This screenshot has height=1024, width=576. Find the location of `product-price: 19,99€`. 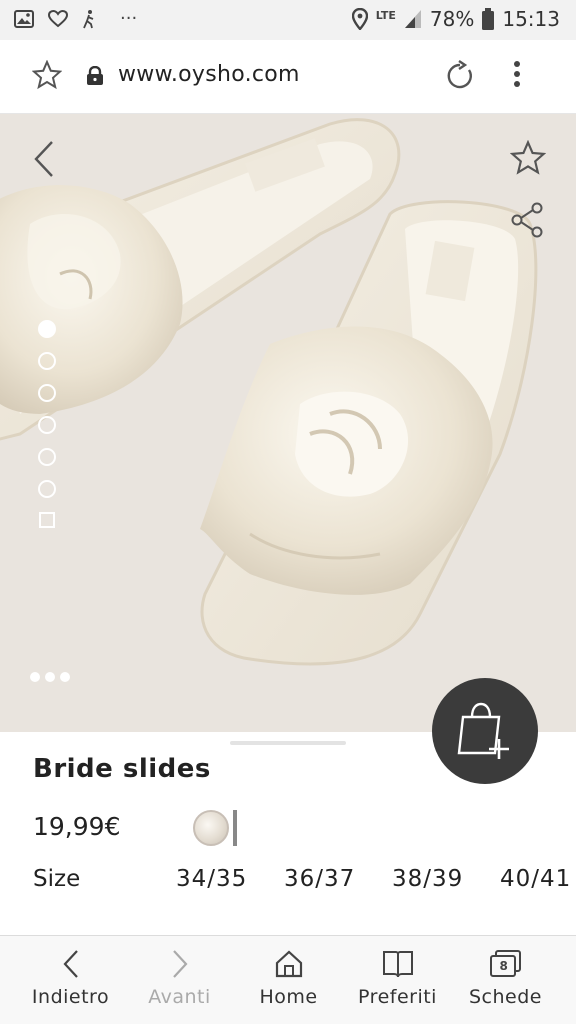

product-price: 19,99€ is located at coordinates (77, 826).